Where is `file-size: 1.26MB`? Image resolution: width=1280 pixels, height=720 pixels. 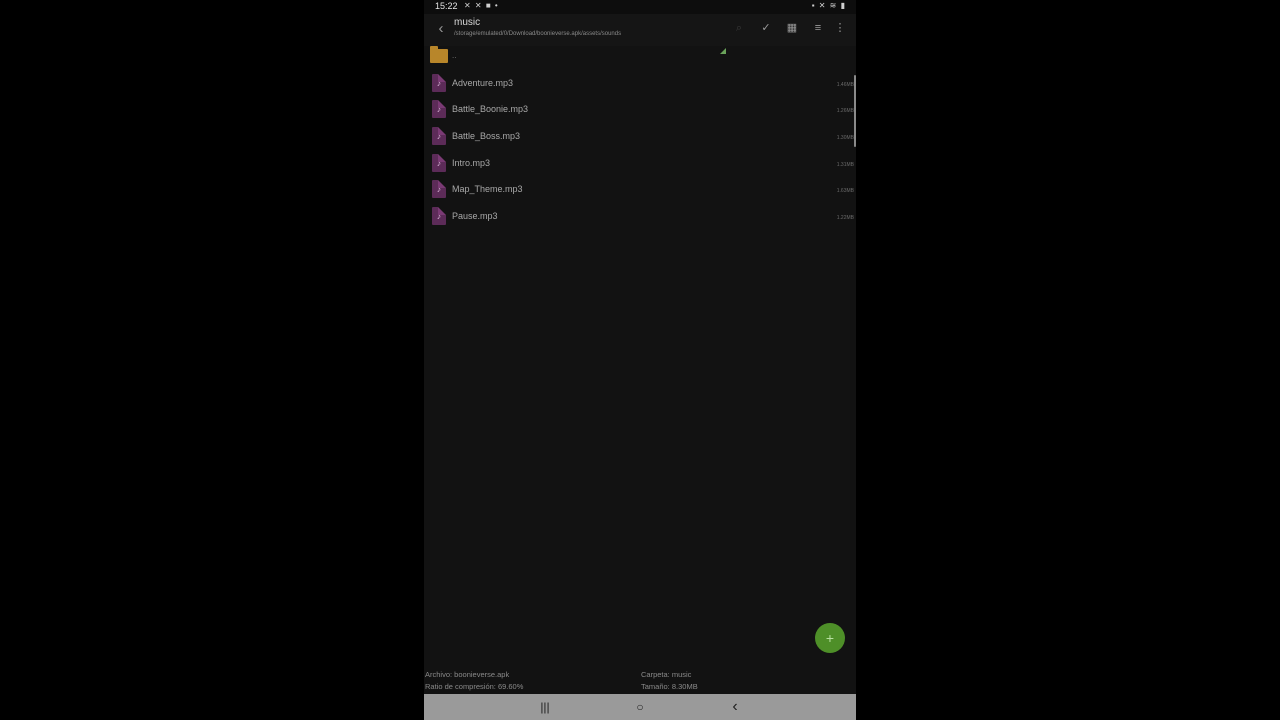
file-size: 1.26MB is located at coordinates (845, 111).